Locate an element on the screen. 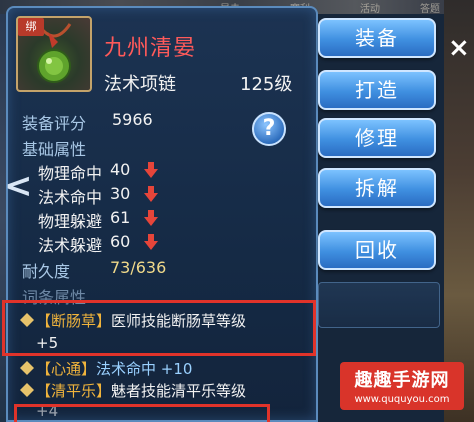  entry-tag: 【清平乐】 is located at coordinates (74, 391).